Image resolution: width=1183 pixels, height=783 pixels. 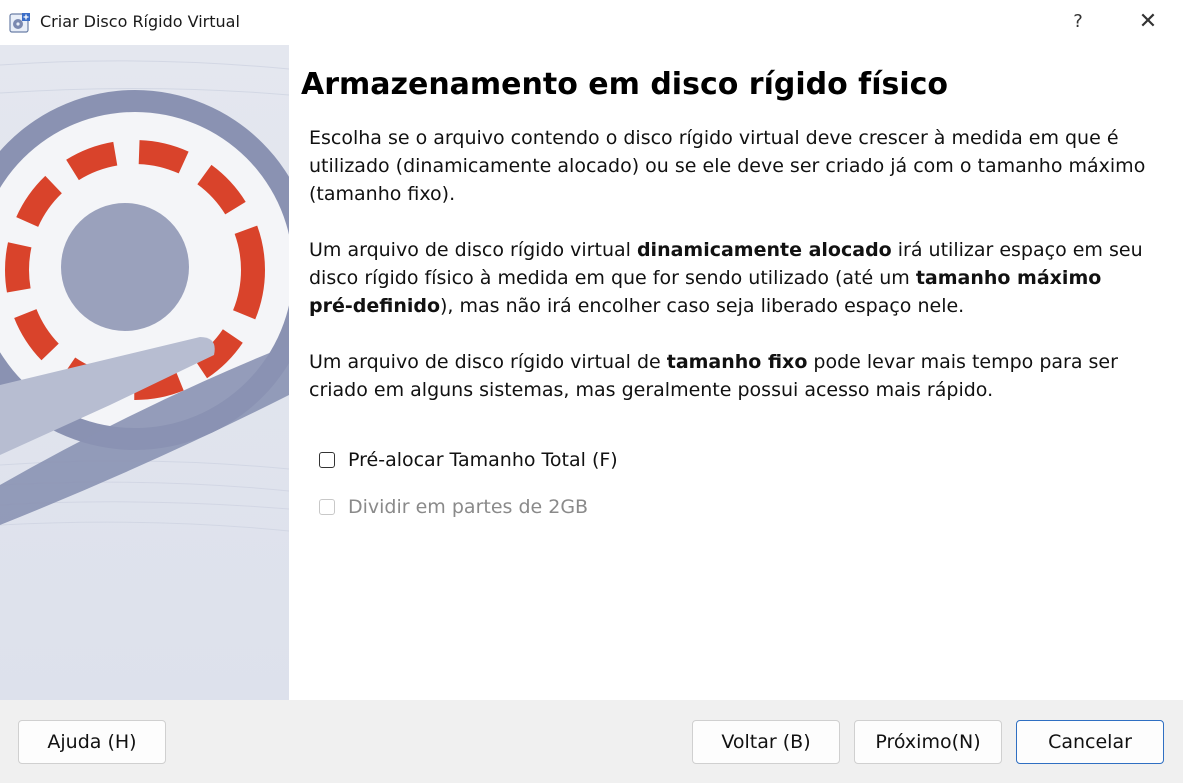 What do you see at coordinates (766, 742) in the screenshot?
I see `back-button: Voltar (B)` at bounding box center [766, 742].